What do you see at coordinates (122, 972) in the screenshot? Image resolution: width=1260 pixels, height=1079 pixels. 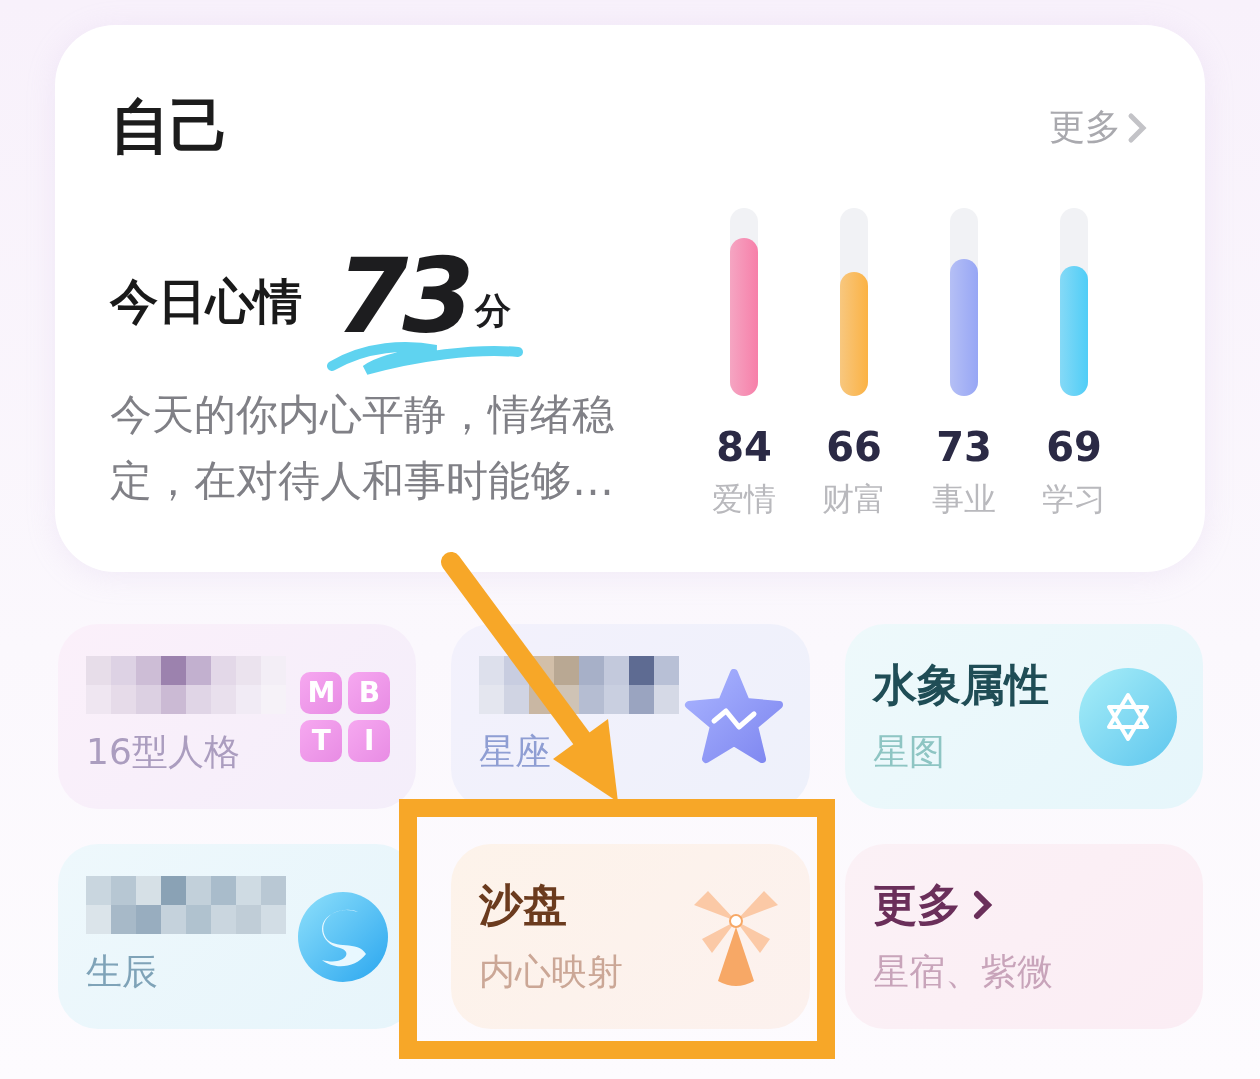 I see `tile-subtitle: 生辰` at bounding box center [122, 972].